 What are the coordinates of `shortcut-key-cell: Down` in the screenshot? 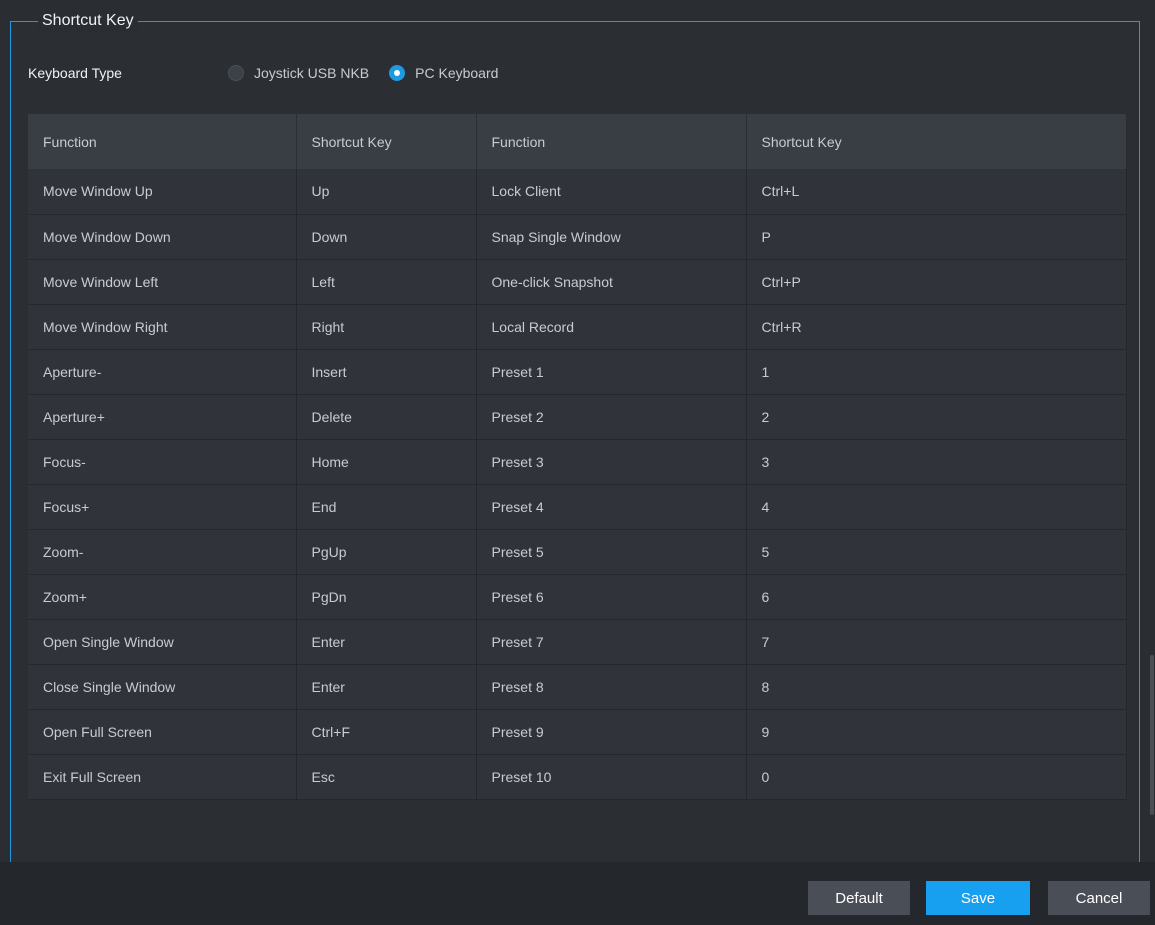 It's located at (386, 237).